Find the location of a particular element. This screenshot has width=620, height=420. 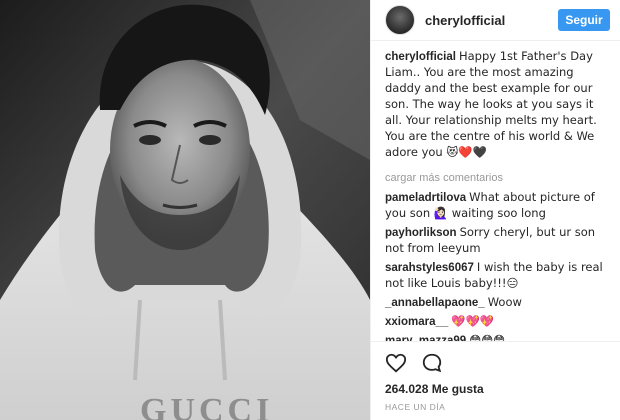

avatar is located at coordinates (400, 20).